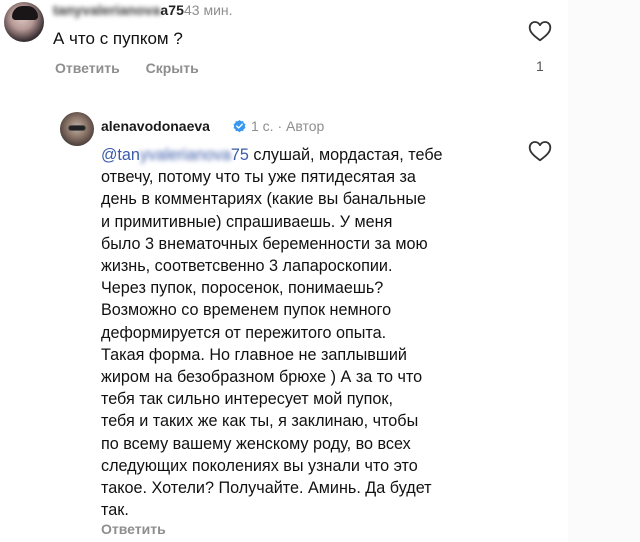 The width and height of the screenshot is (640, 542). Describe the element at coordinates (247, 266) in the screenshot. I see `reply-text-line: жизнь, соответсвенно 3 лапароскопии.` at that location.